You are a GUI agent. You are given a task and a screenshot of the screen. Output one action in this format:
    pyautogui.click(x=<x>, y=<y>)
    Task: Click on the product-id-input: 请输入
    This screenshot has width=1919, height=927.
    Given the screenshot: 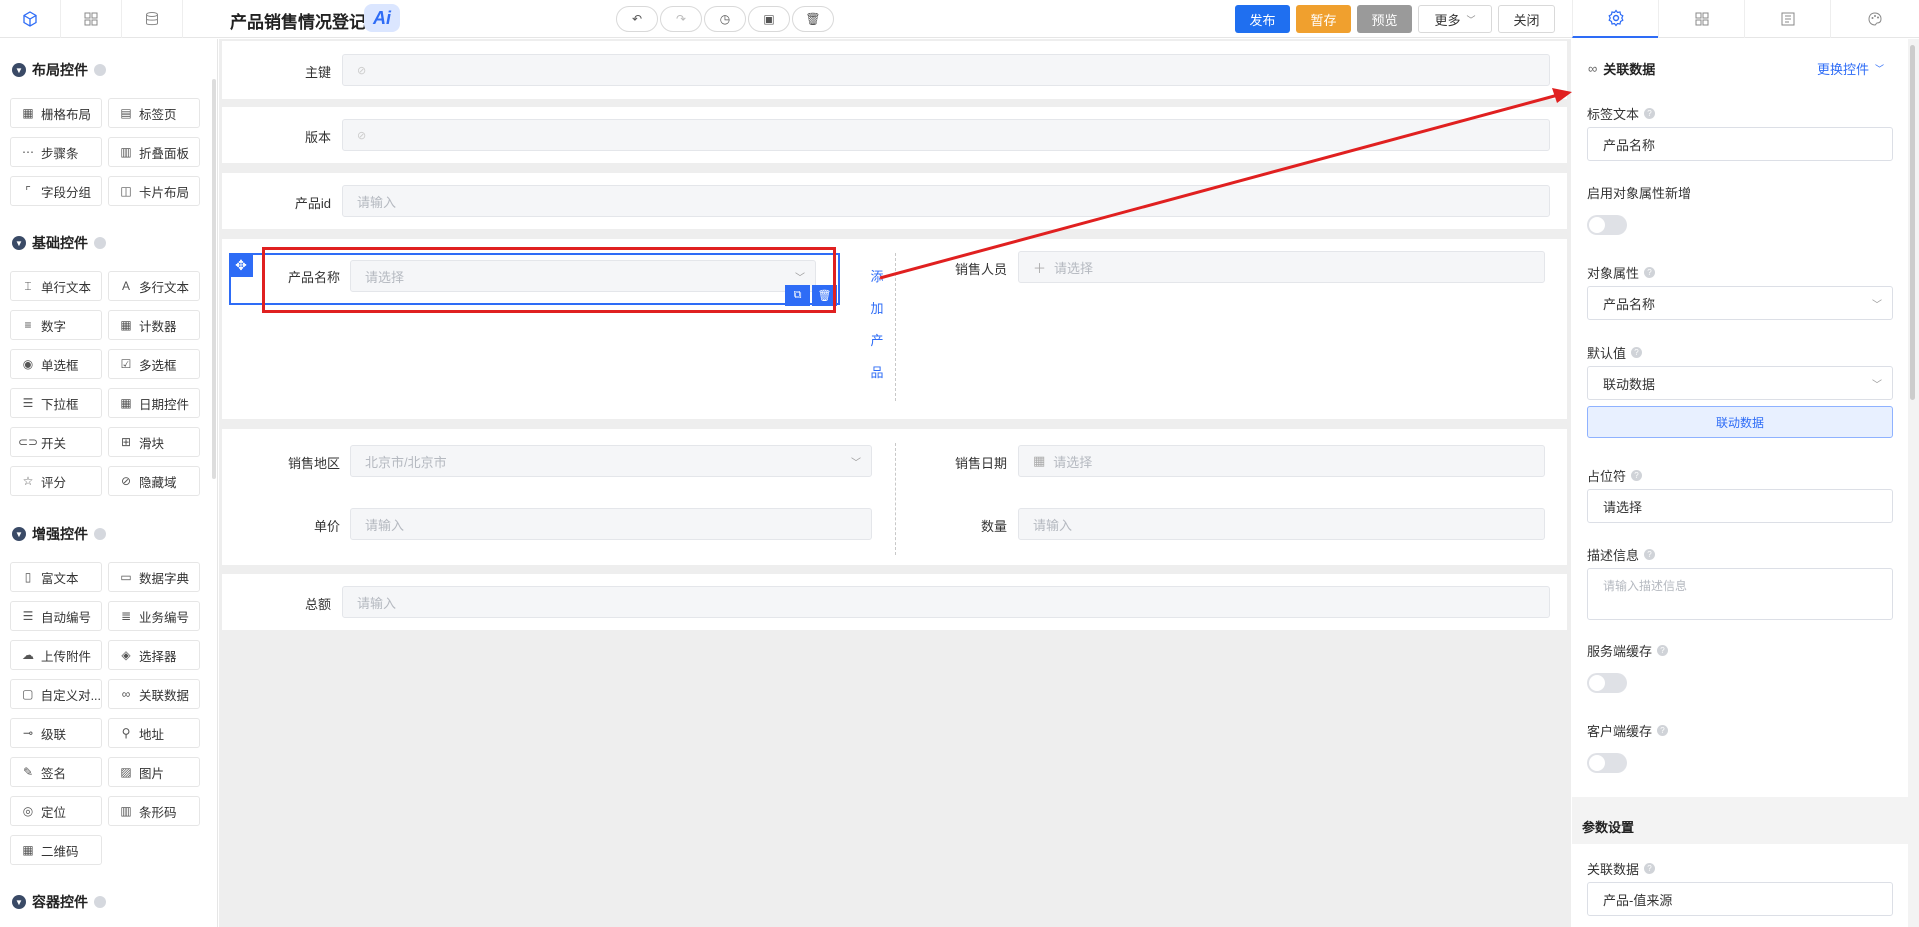 What is the action you would take?
    pyautogui.click(x=946, y=201)
    